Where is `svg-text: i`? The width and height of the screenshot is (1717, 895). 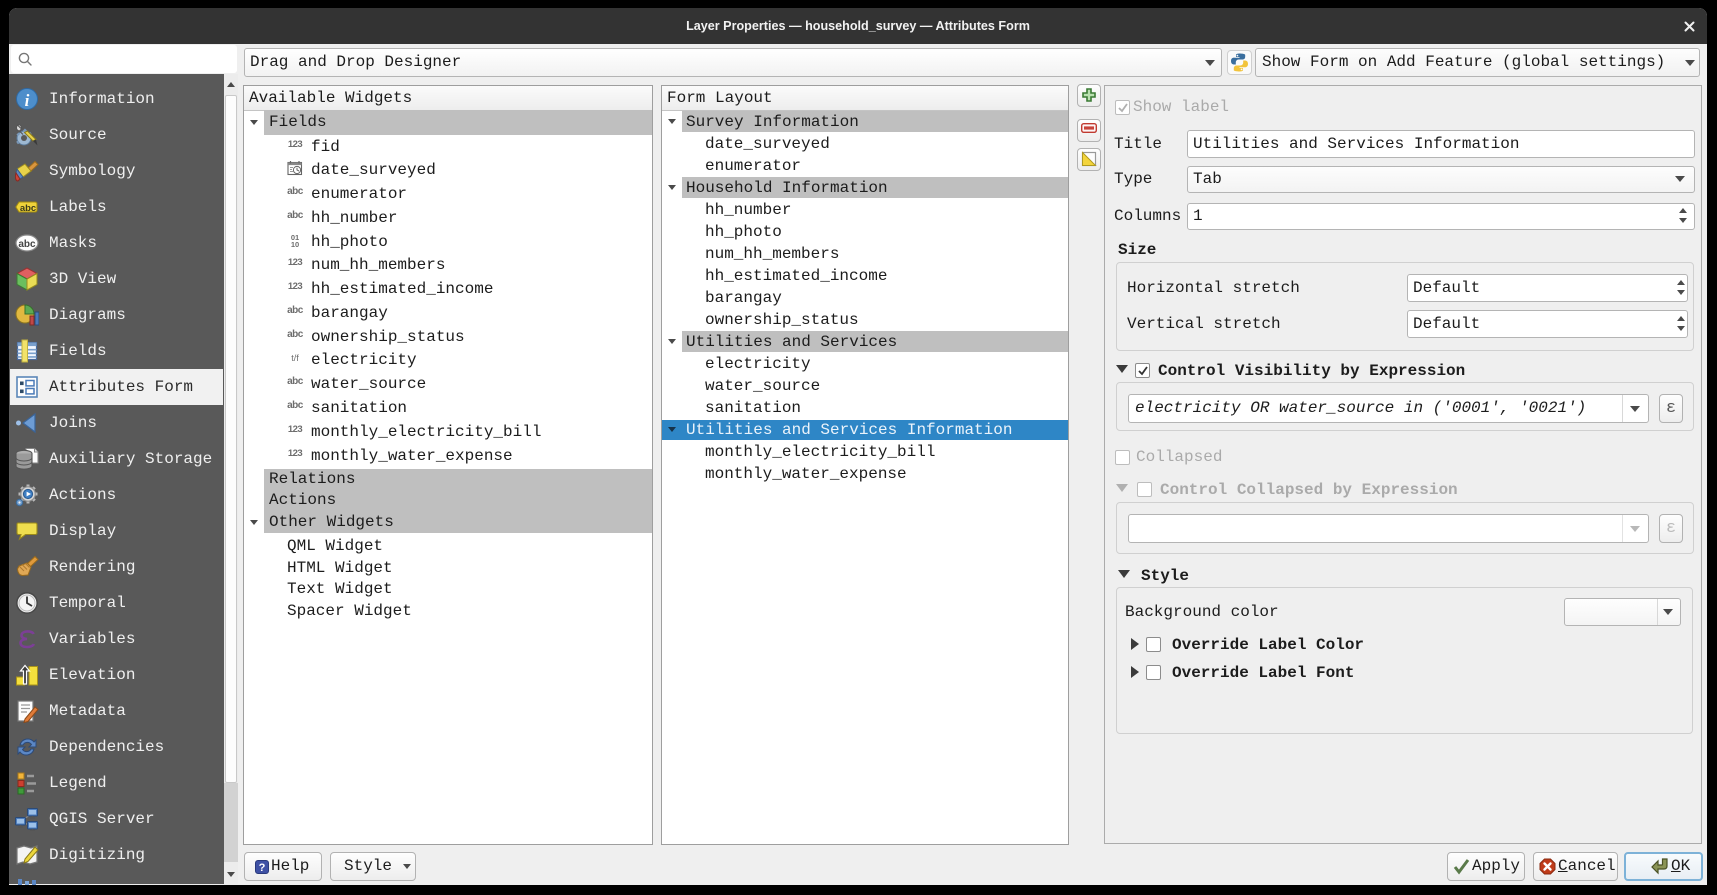
svg-text: i is located at coordinates (27, 100).